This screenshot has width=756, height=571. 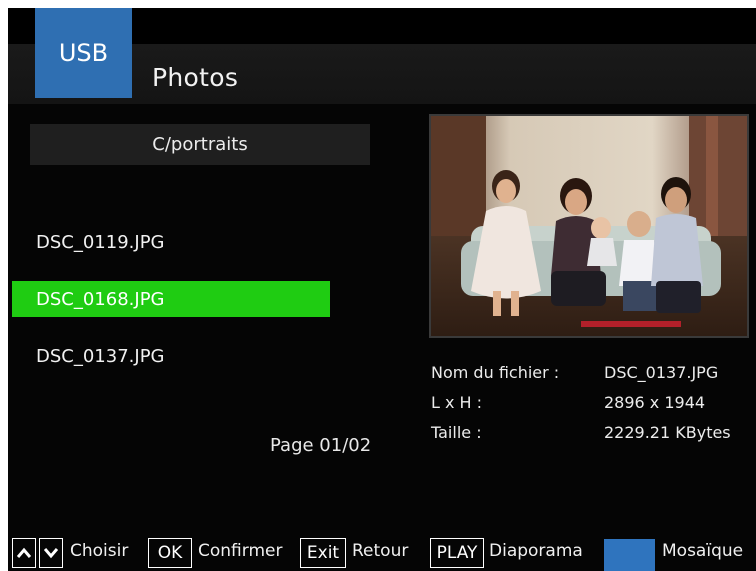 I want to click on current-folder: C/portraits, so click(x=200, y=144).